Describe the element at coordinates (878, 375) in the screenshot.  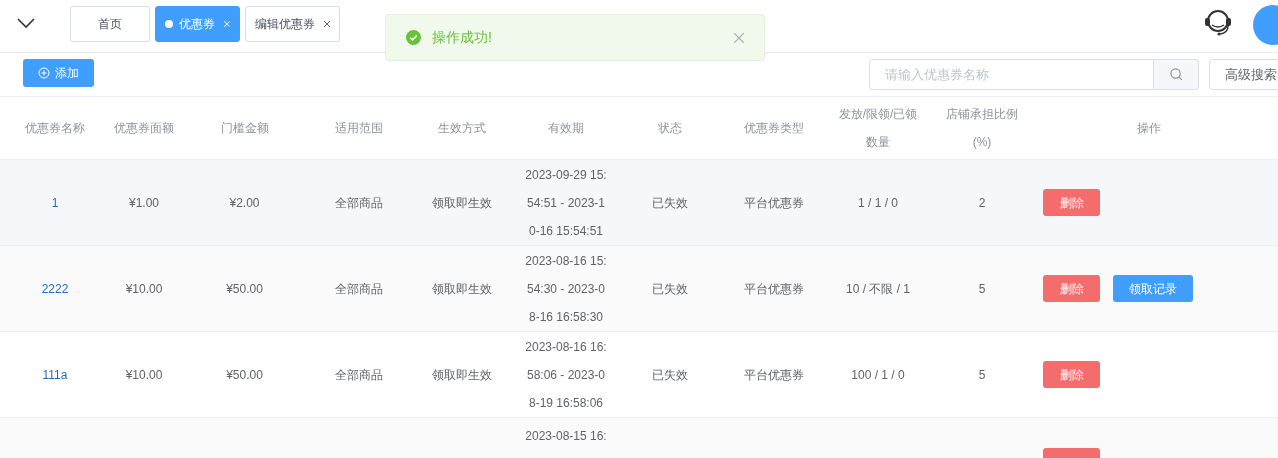
I see `table-cell-text: 100 / 1 / 0` at that location.